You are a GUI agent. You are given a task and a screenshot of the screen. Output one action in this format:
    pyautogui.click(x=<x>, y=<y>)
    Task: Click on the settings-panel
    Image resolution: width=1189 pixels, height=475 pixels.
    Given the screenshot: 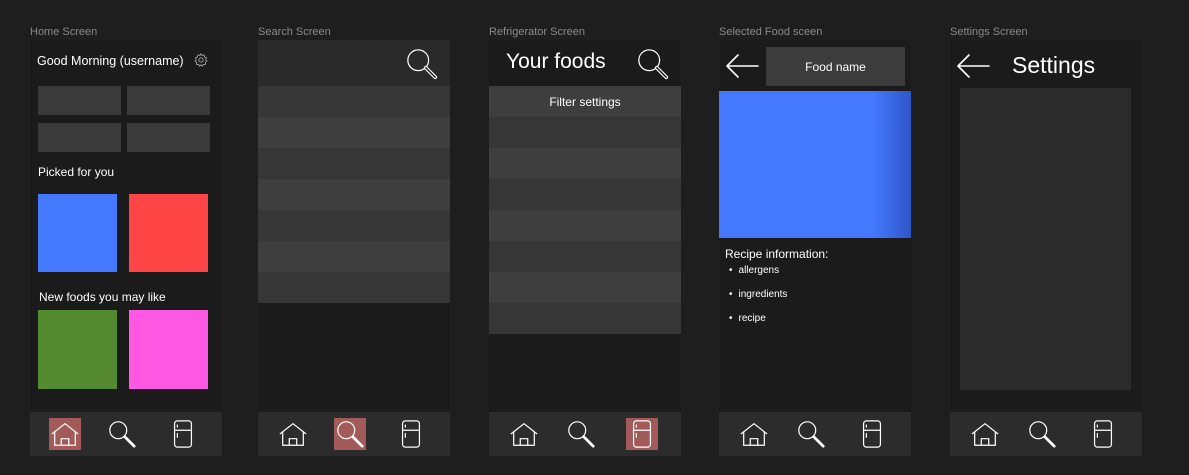 What is the action you would take?
    pyautogui.click(x=1045, y=239)
    